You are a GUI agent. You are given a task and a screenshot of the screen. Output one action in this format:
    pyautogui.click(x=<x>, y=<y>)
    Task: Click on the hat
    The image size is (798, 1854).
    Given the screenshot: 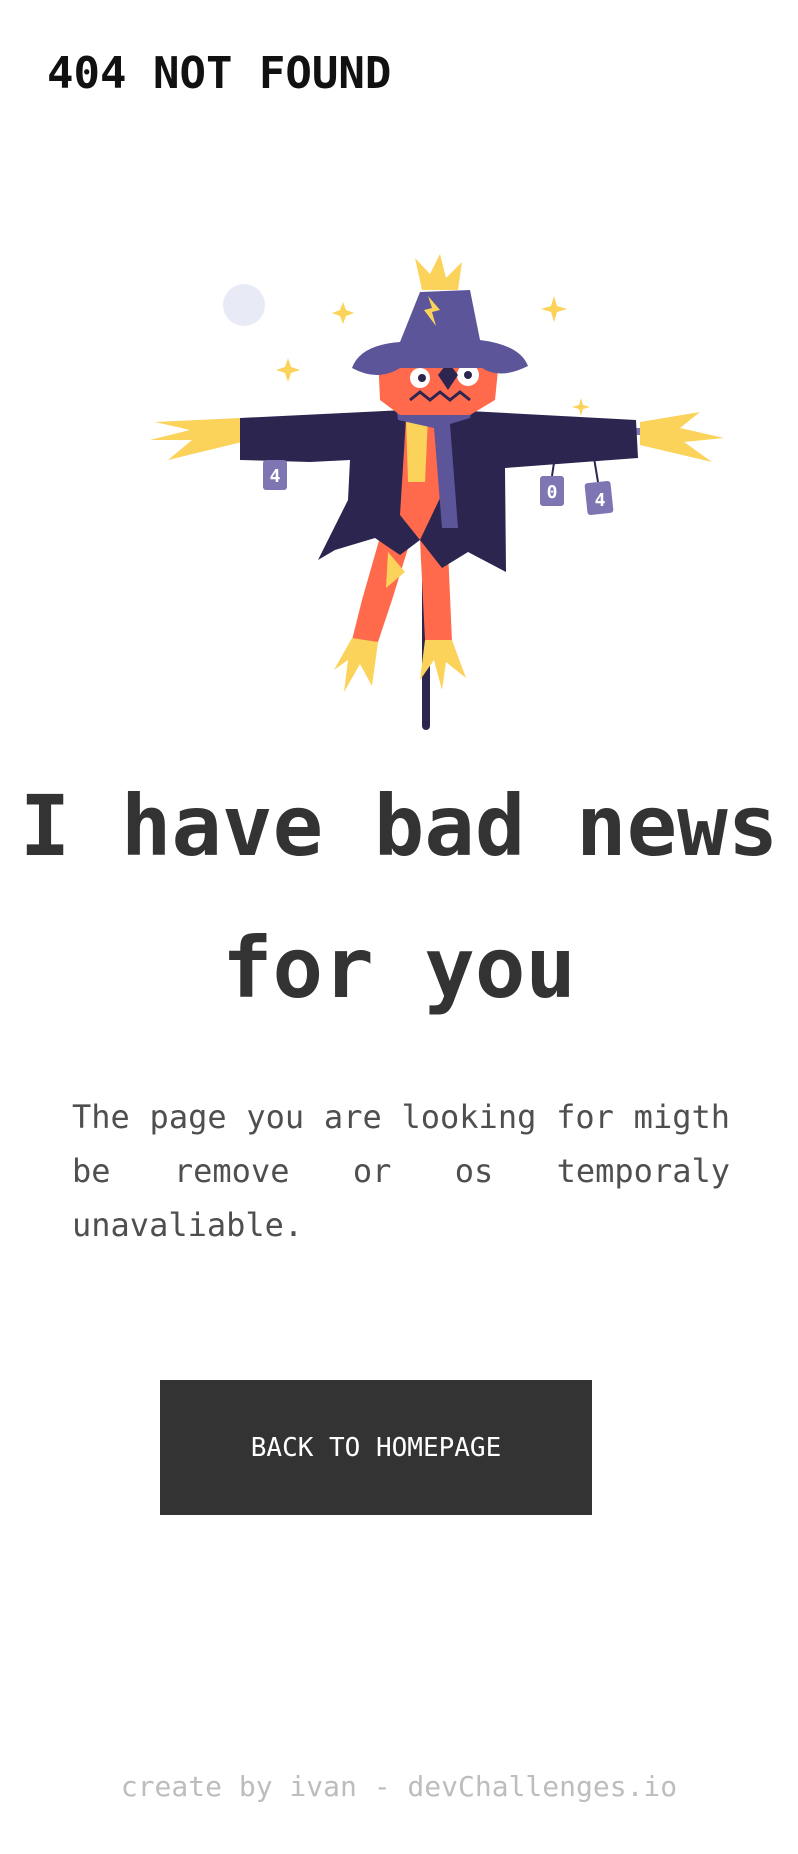 What is the action you would take?
    pyautogui.click(x=440, y=332)
    